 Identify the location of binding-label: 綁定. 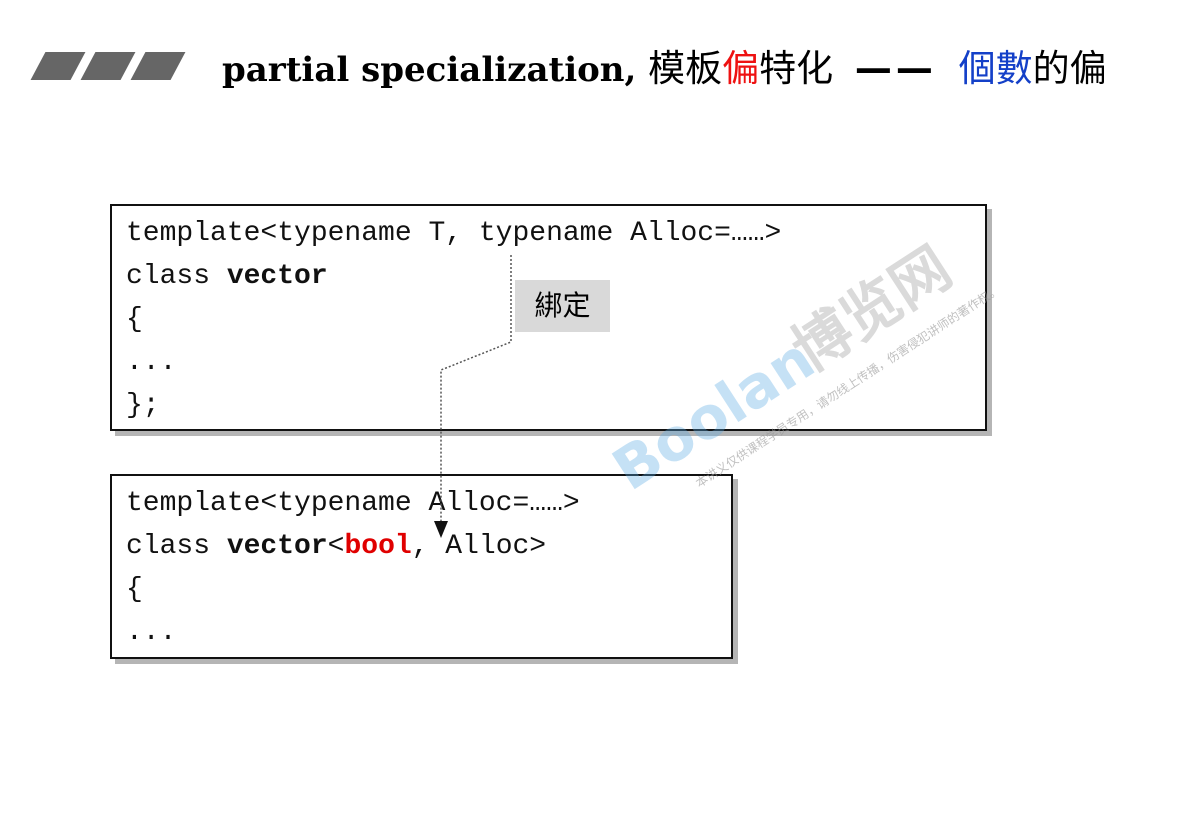
(562, 306).